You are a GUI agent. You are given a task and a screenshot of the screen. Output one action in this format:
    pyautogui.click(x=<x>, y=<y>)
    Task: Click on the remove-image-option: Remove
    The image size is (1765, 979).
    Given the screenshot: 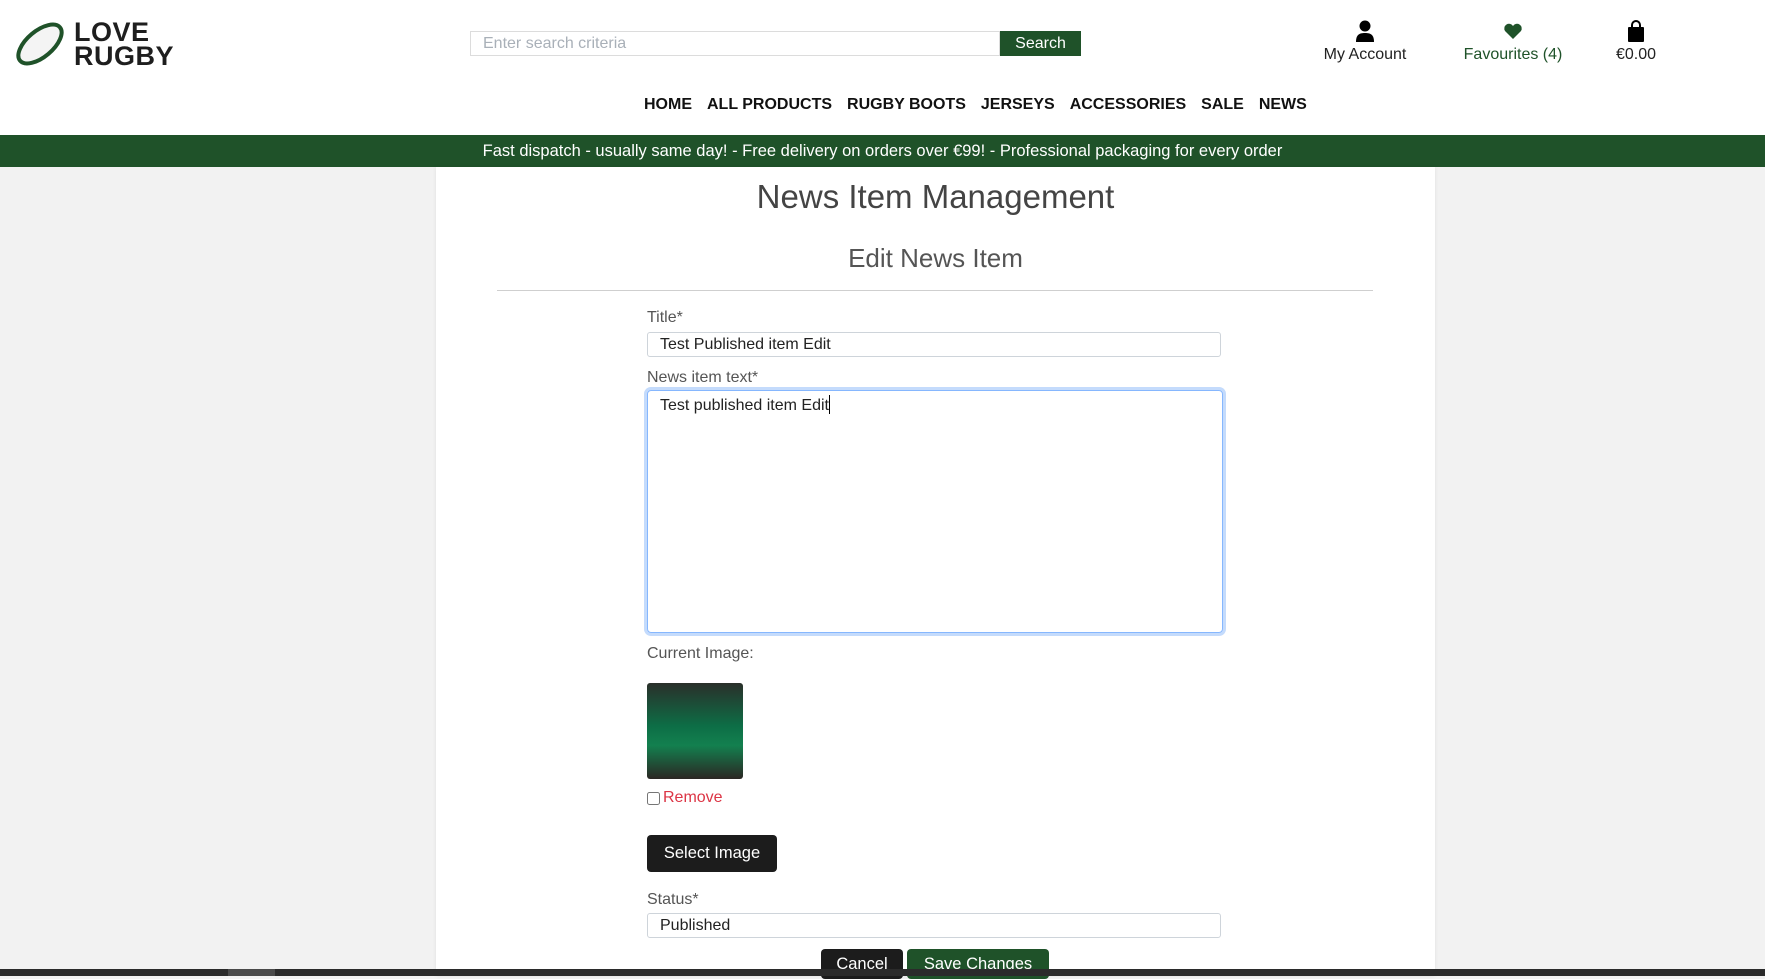 What is the action you would take?
    pyautogui.click(x=685, y=798)
    